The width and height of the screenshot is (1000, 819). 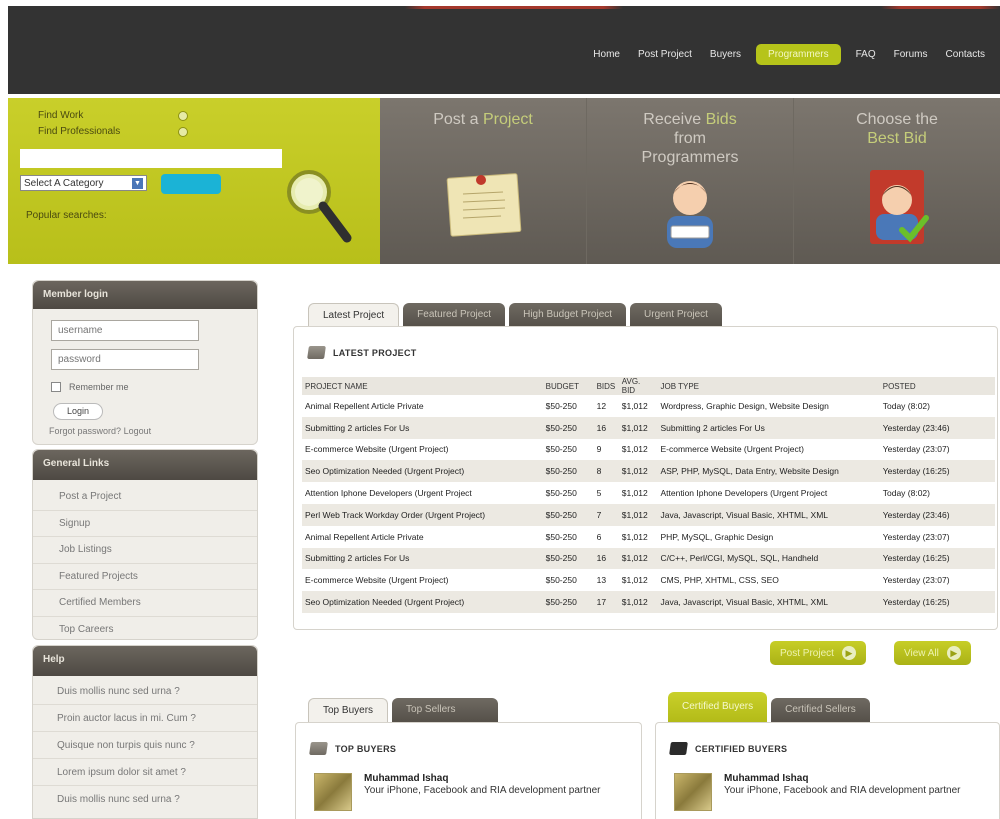 What do you see at coordinates (354, 315) in the screenshot?
I see `tab-latest-project: Latest Project` at bounding box center [354, 315].